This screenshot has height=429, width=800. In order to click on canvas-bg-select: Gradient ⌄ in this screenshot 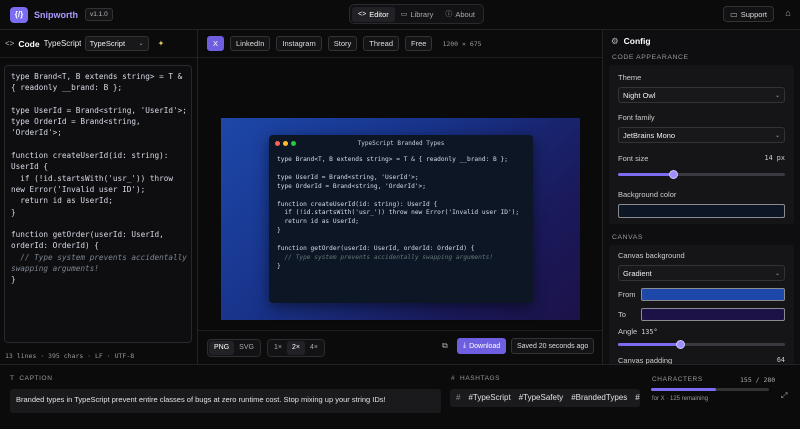, I will do `click(701, 273)`.